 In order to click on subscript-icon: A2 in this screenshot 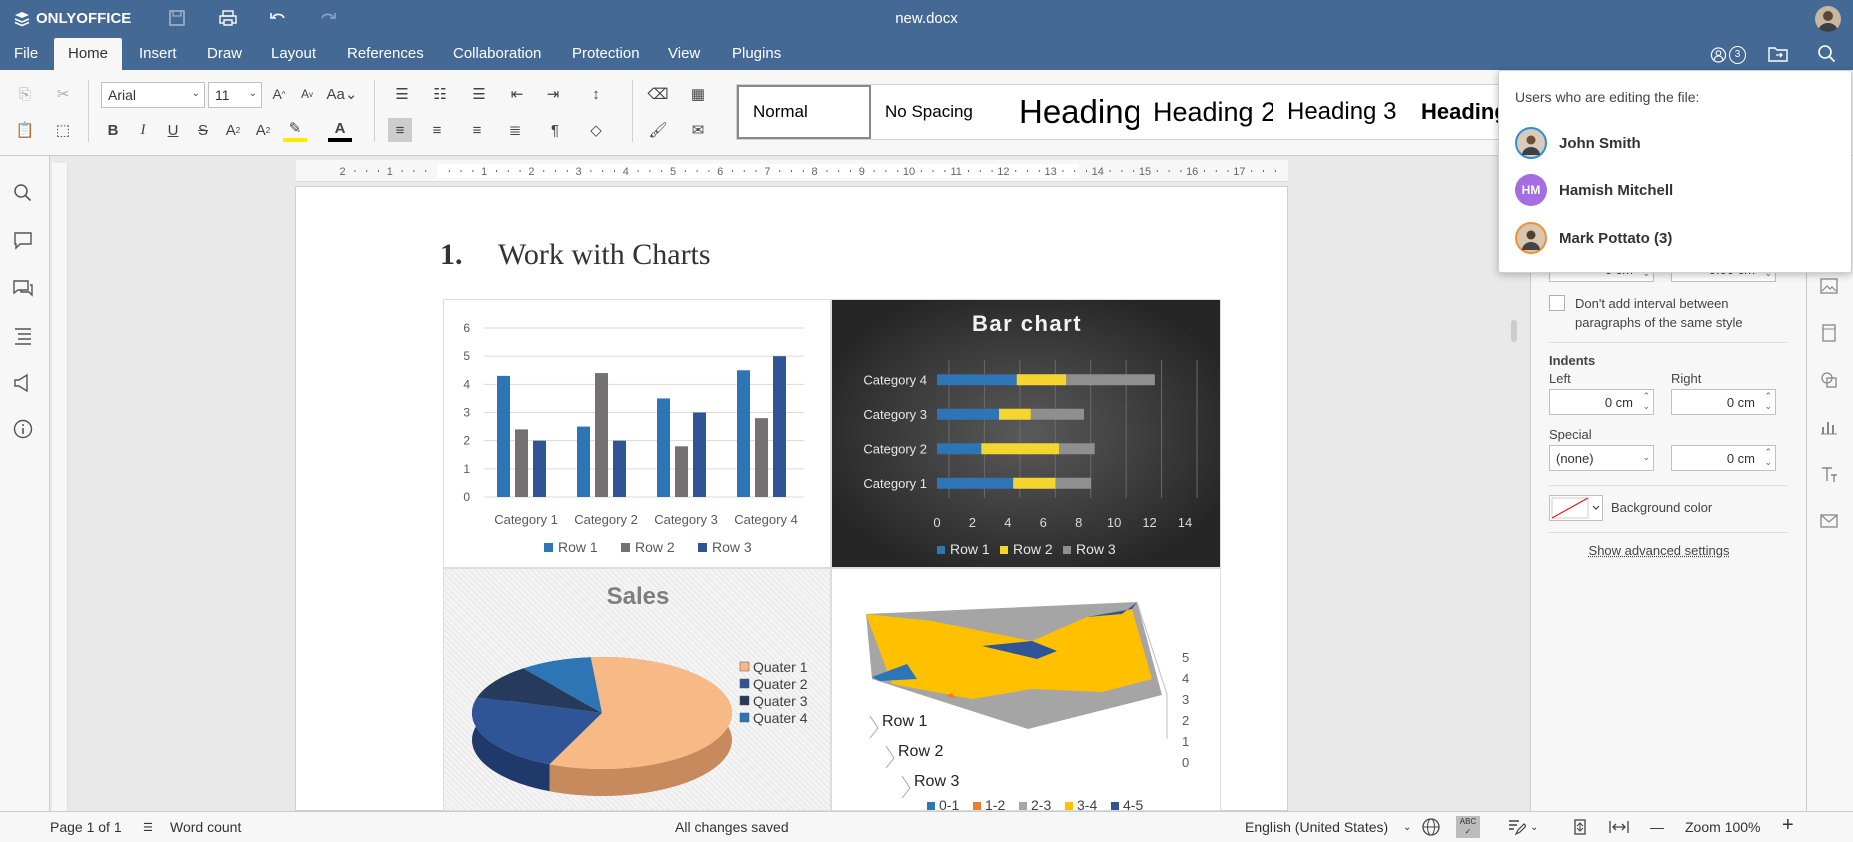, I will do `click(263, 130)`.